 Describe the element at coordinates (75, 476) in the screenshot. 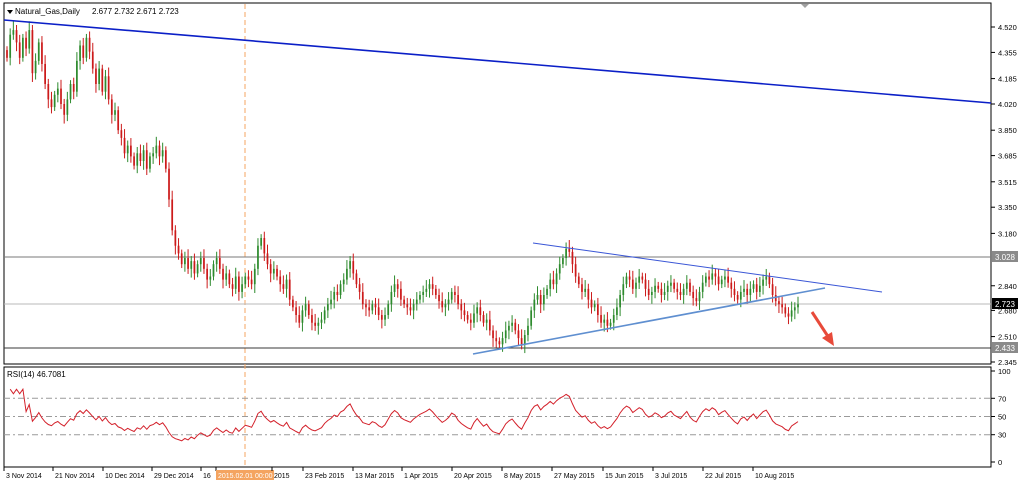

I see `time-tick-label: 21 Nov 2014` at that location.